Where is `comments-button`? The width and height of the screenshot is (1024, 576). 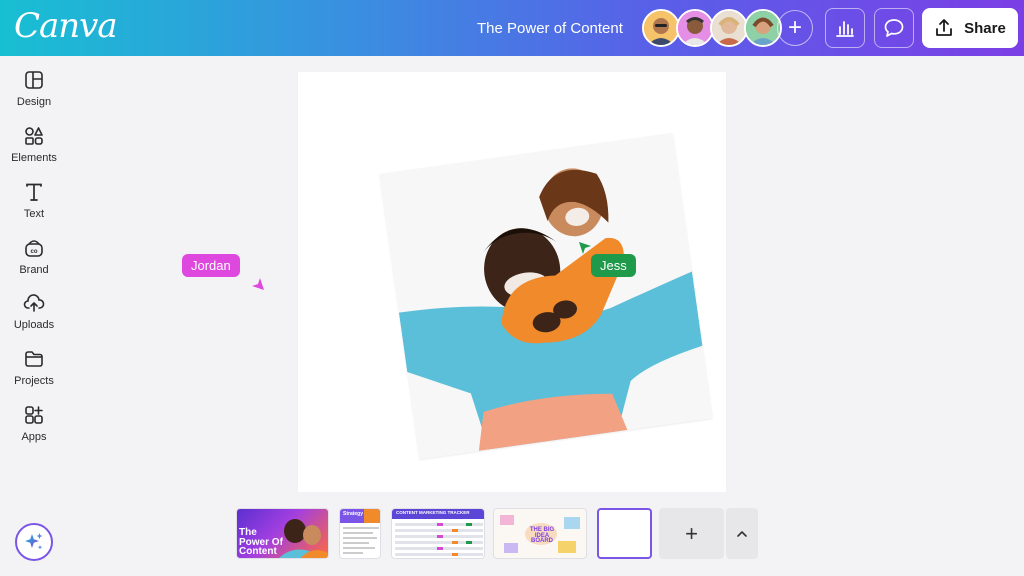
comments-button is located at coordinates (894, 28).